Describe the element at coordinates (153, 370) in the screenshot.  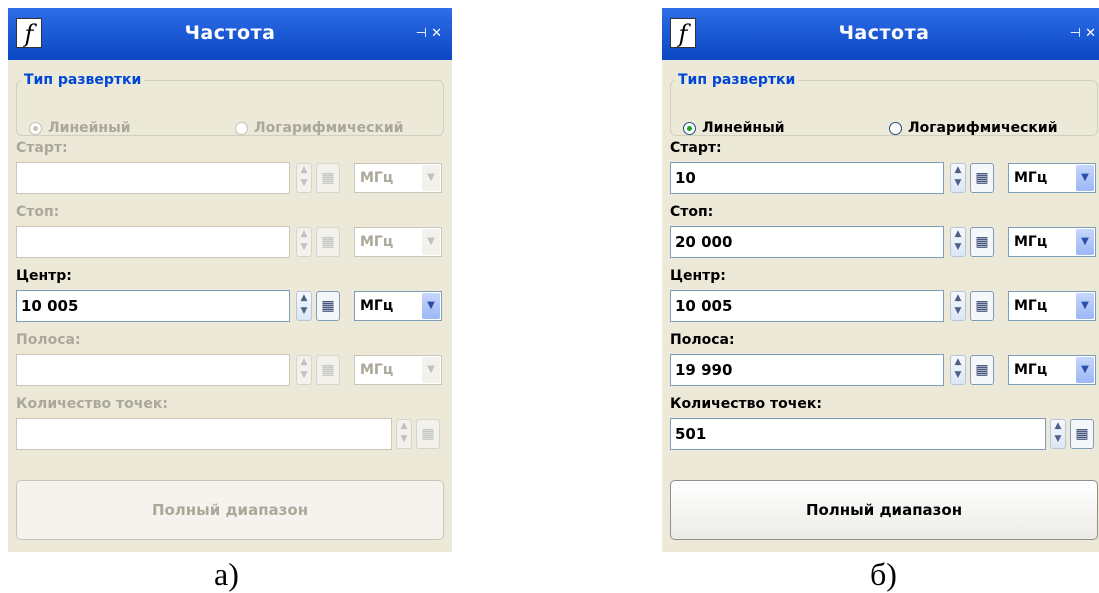
I see `bandwidth-input` at that location.